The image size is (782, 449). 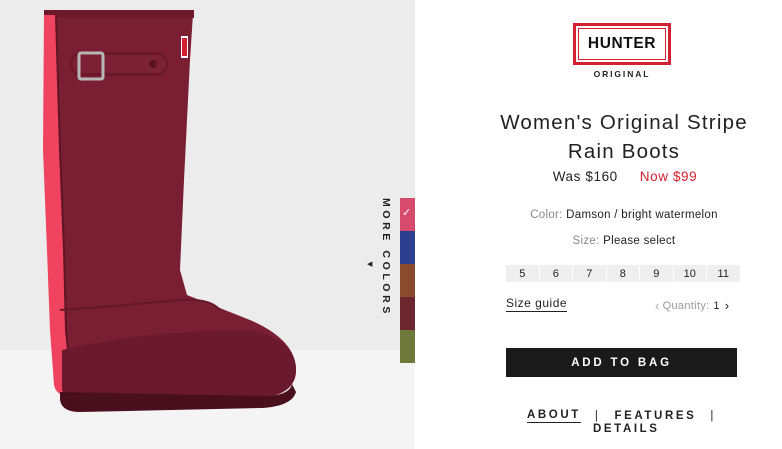 I want to click on more-colors-label: MORE COLORS, so click(x=386, y=257).